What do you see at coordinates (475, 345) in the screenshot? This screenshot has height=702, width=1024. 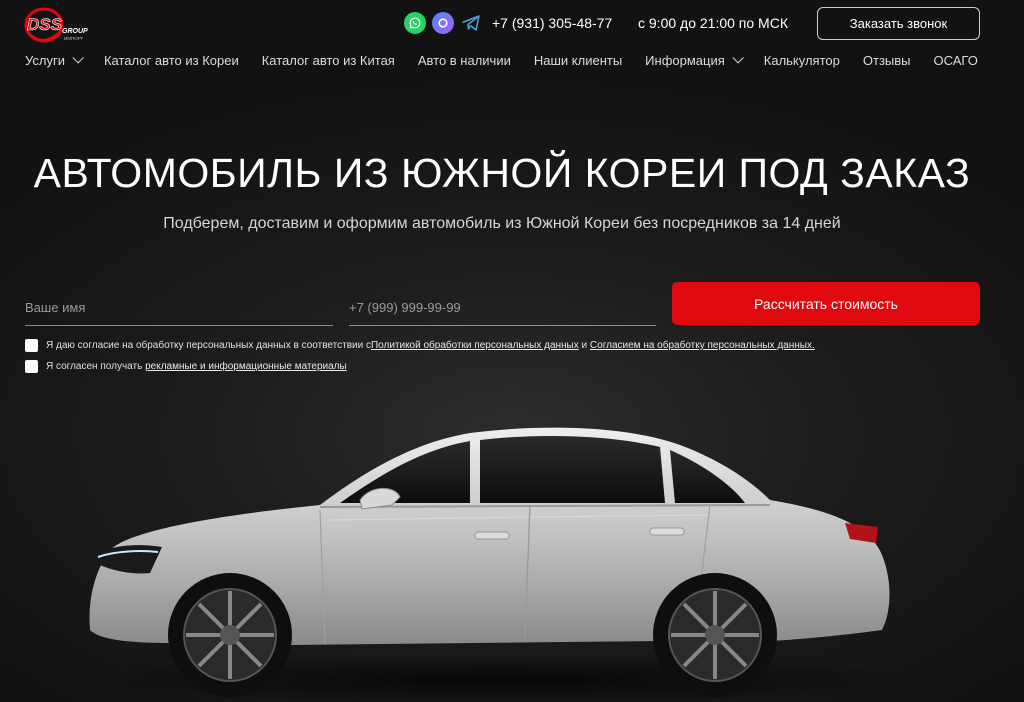 I see `privacy-policy-link: Политикой обработки персональных данных` at bounding box center [475, 345].